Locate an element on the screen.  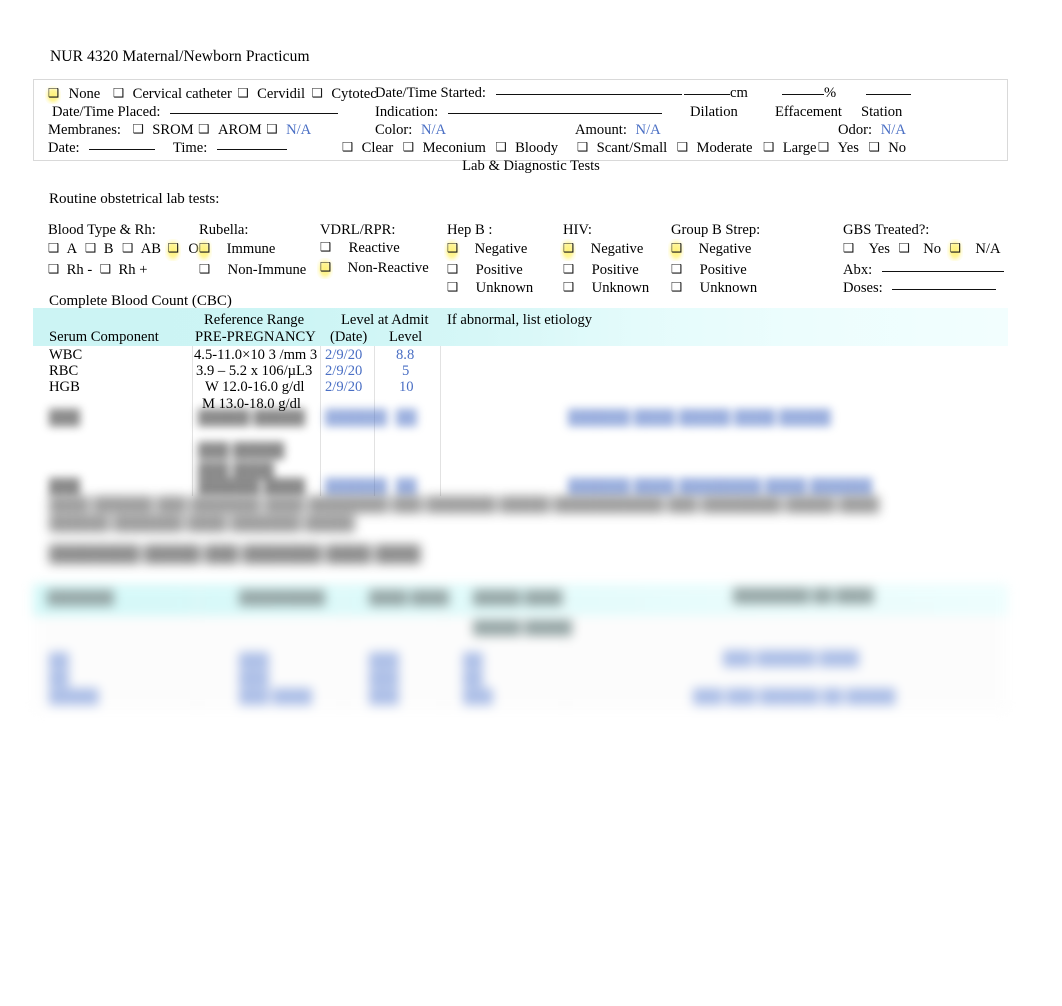
cbc-header-etiology: If abnormal, list etiology is located at coordinates (520, 320).